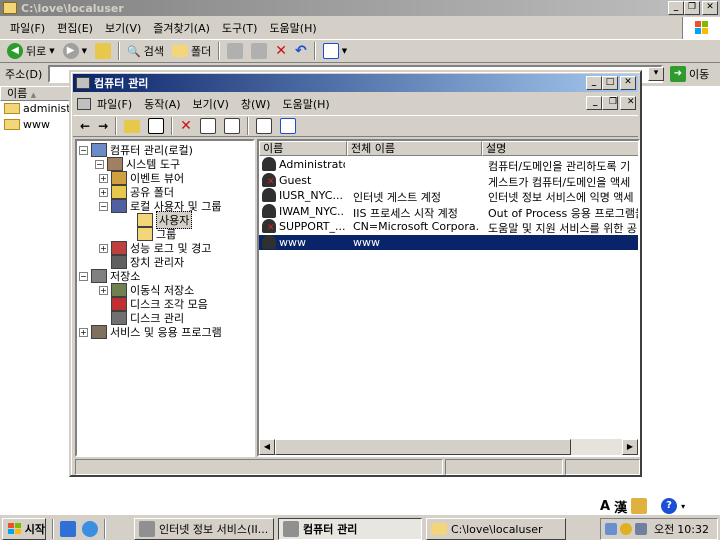  What do you see at coordinates (630, 447) in the screenshot?
I see `scroll-right-button: ▶` at bounding box center [630, 447].